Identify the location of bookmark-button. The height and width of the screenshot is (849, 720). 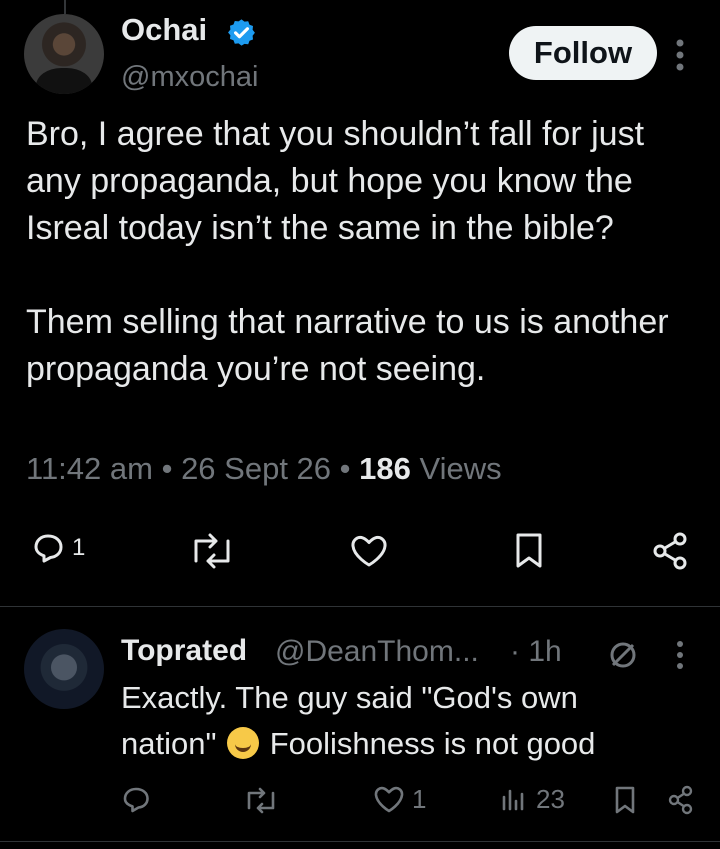
(529, 551).